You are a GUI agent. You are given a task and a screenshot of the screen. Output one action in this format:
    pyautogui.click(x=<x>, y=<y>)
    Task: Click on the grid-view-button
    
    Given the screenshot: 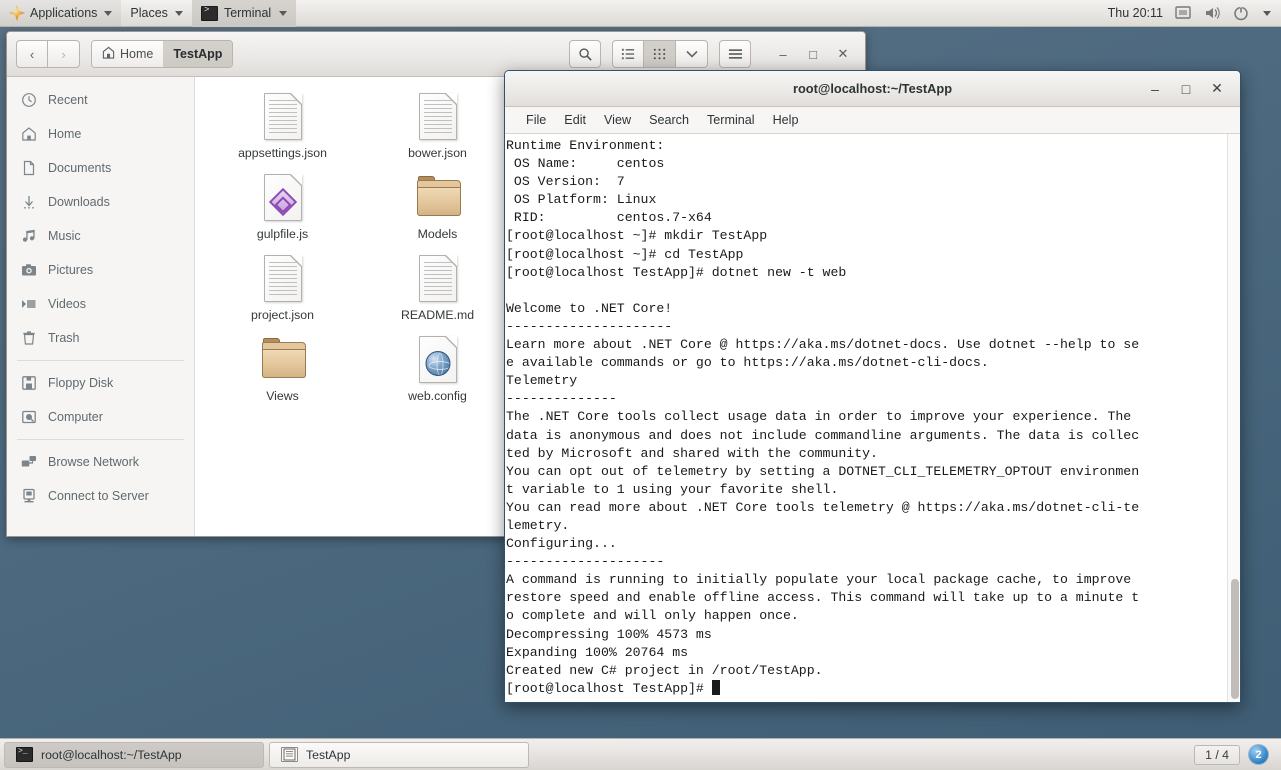 What is the action you would take?
    pyautogui.click(x=660, y=54)
    